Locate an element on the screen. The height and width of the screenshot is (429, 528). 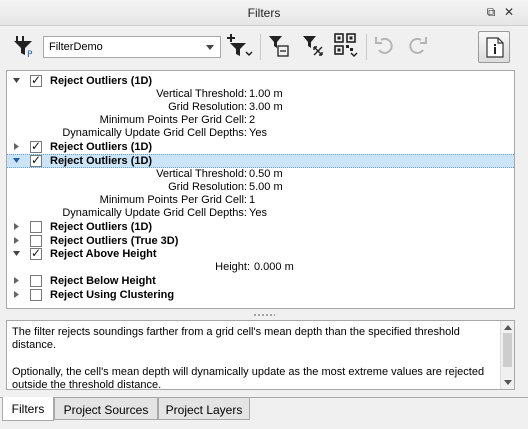
svg-text: P is located at coordinates (30, 54).